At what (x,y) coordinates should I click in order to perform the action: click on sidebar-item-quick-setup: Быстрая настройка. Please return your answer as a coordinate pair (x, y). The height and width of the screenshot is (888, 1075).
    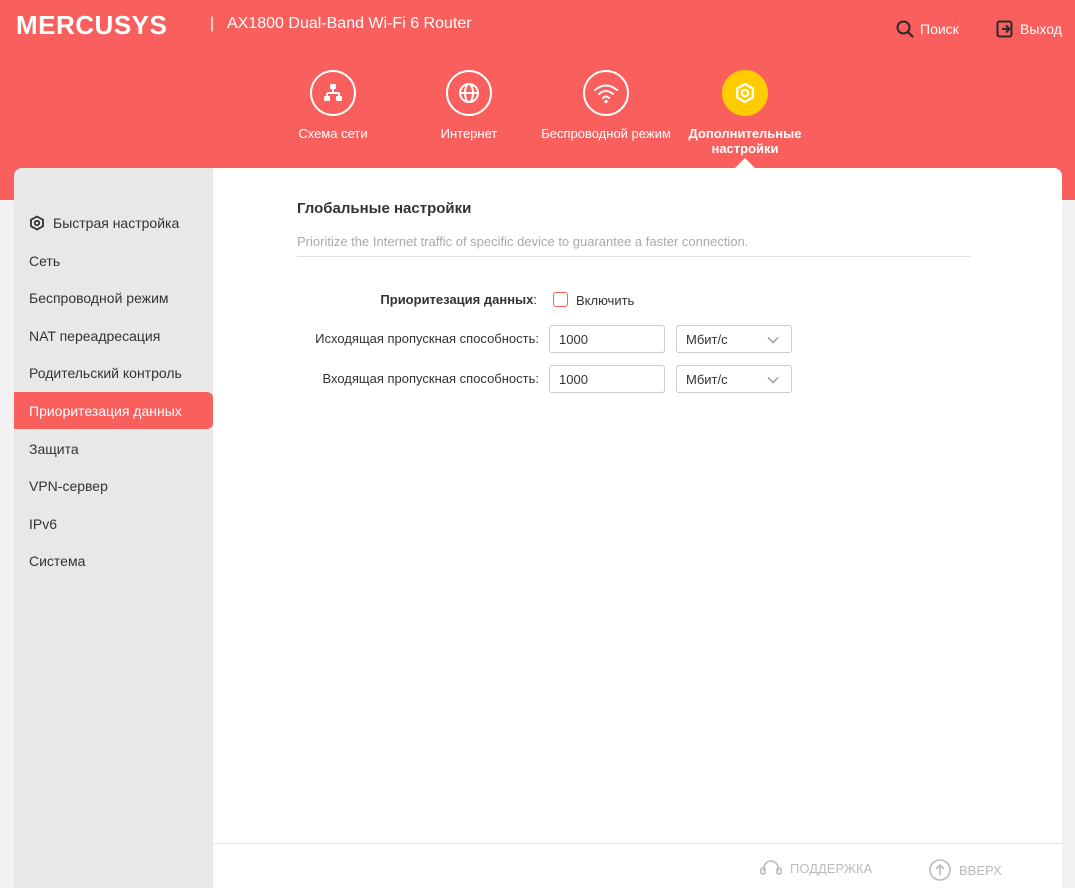
    Looking at the image, I should click on (113, 222).